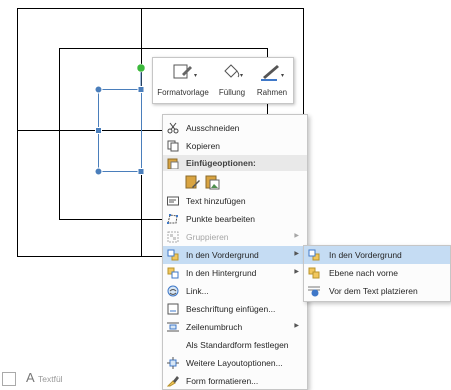 Image resolution: width=451 pixels, height=390 pixels. I want to click on paste-keep-formatting-icon, so click(193, 182).